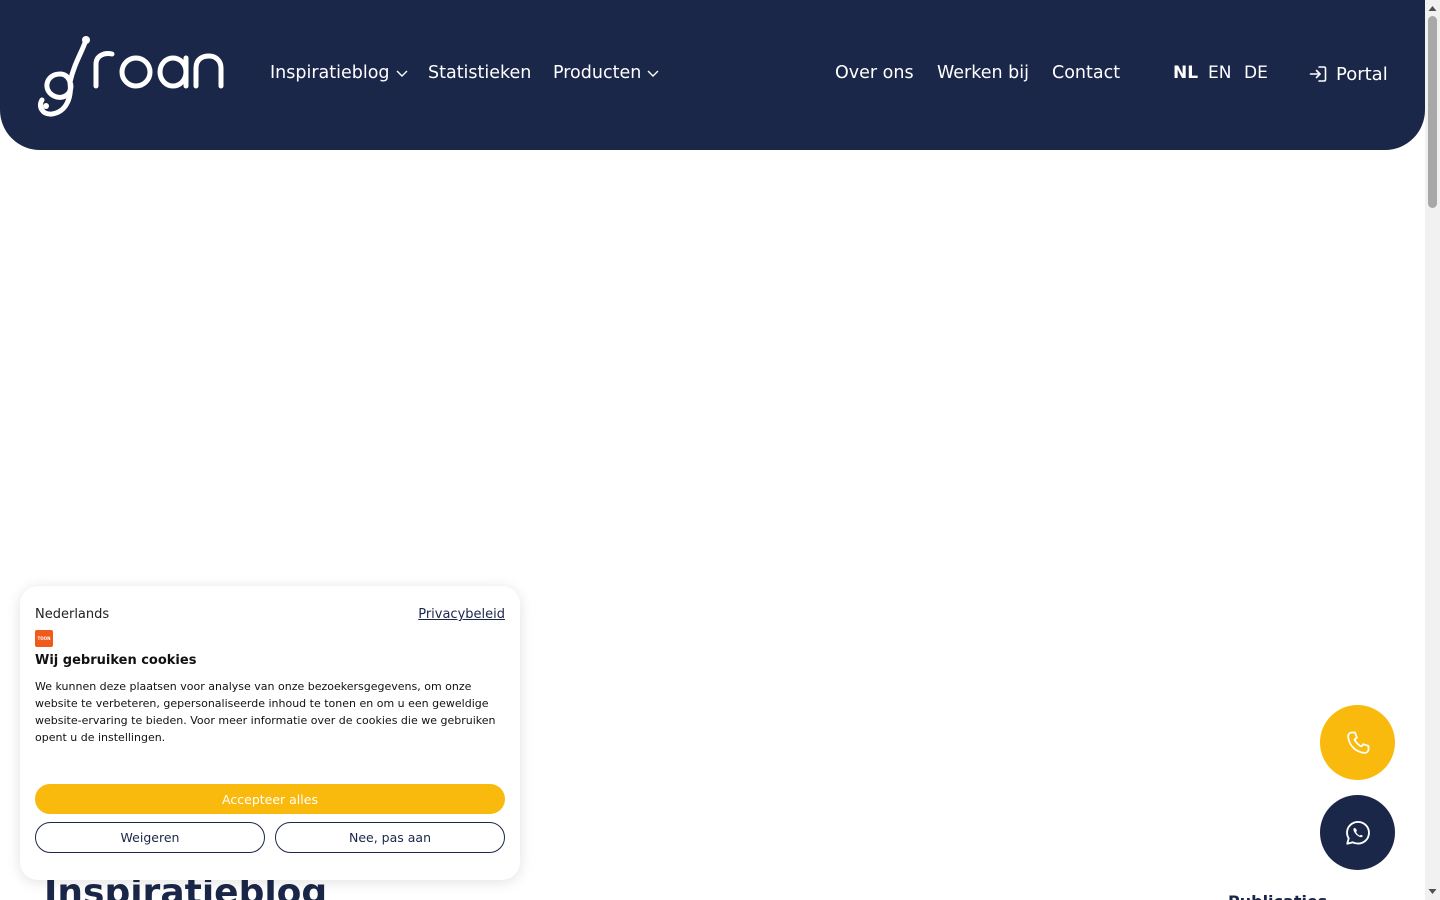  Describe the element at coordinates (461, 614) in the screenshot. I see `privacy-policy-link: Privacybeleid` at that location.